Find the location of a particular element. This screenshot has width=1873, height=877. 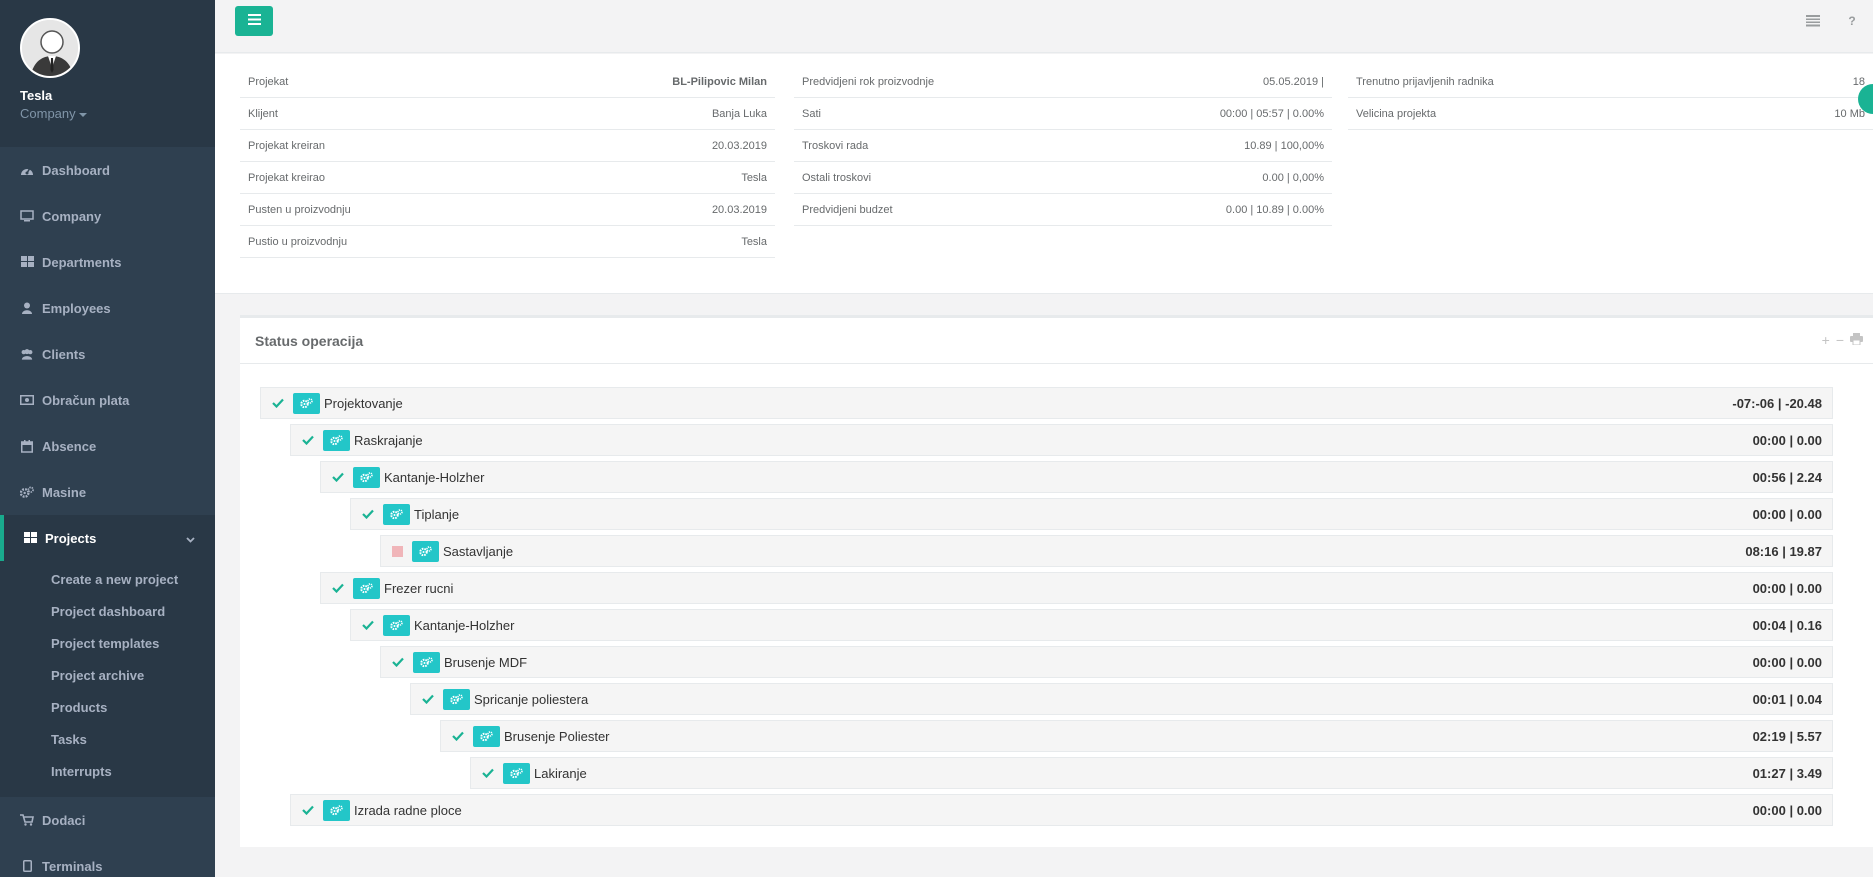

avatar is located at coordinates (50, 48).